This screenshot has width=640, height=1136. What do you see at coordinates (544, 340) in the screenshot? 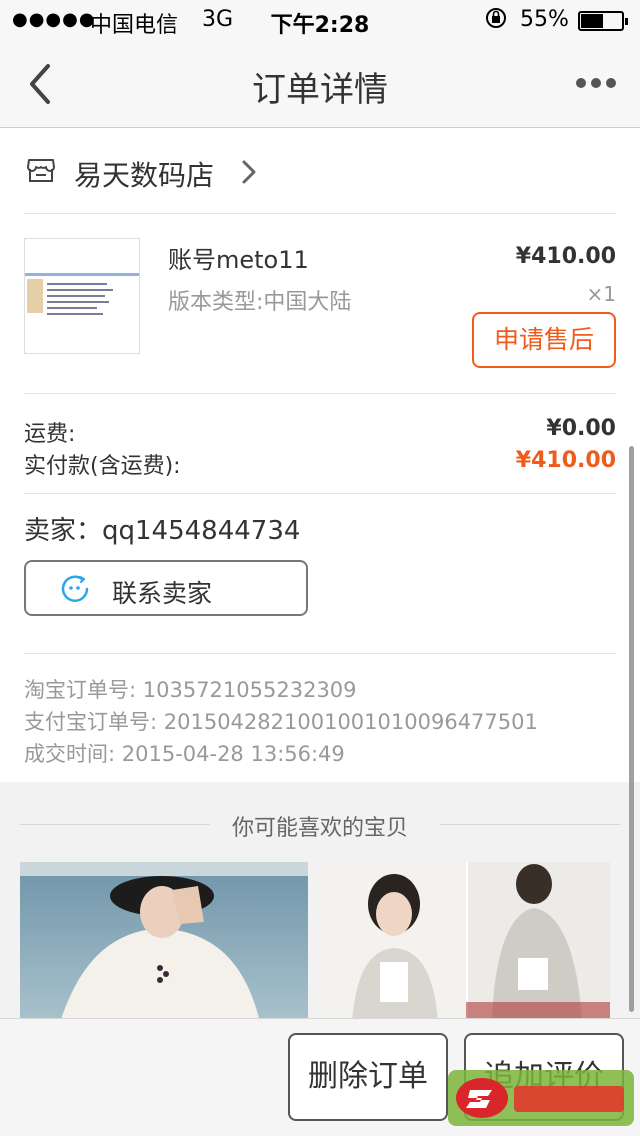
I see `after-sale-button: 申请售后` at bounding box center [544, 340].